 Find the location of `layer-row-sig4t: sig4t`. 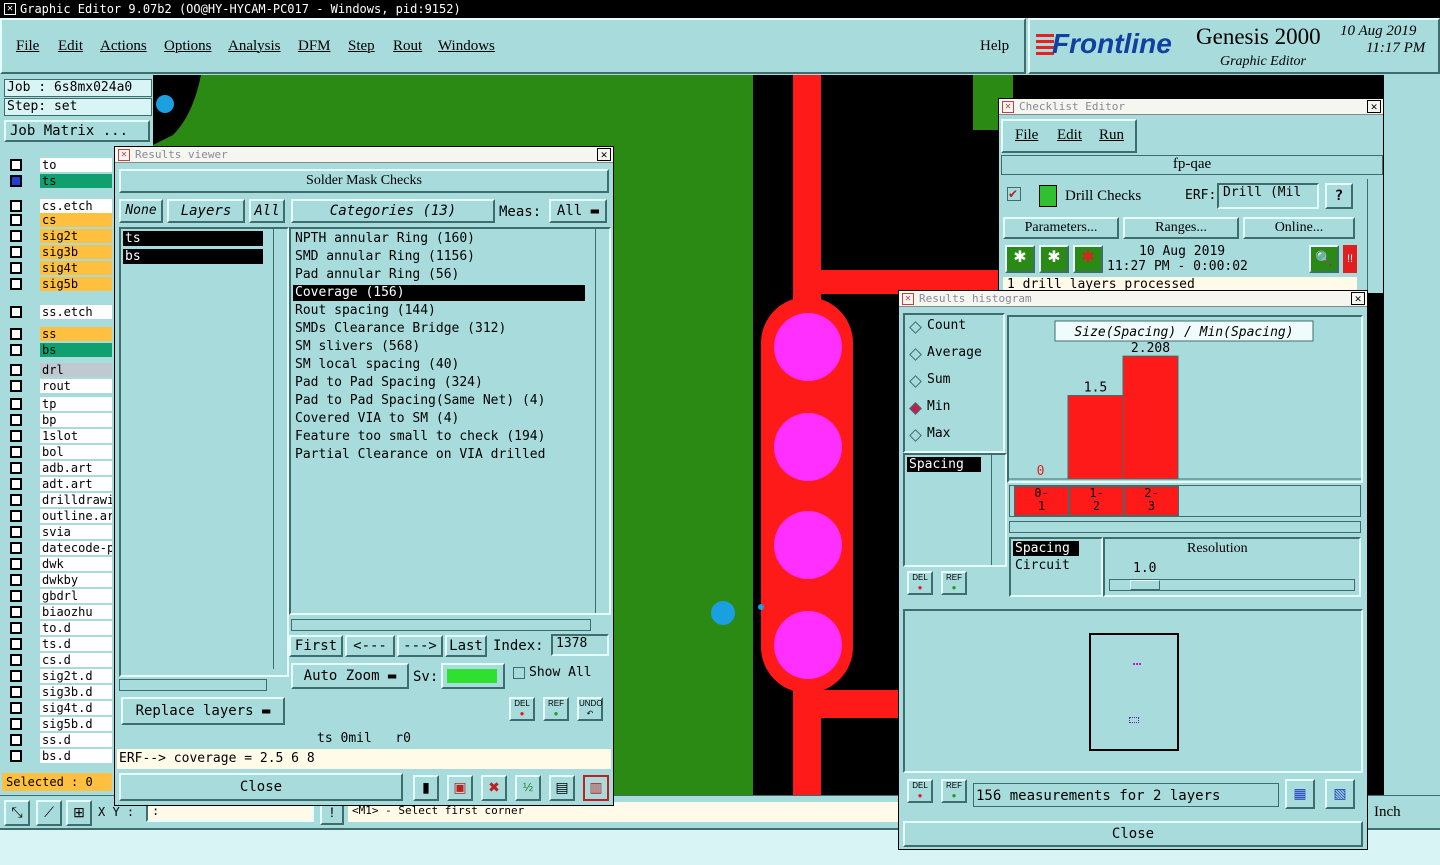

layer-row-sig4t: sig4t is located at coordinates (76, 268).